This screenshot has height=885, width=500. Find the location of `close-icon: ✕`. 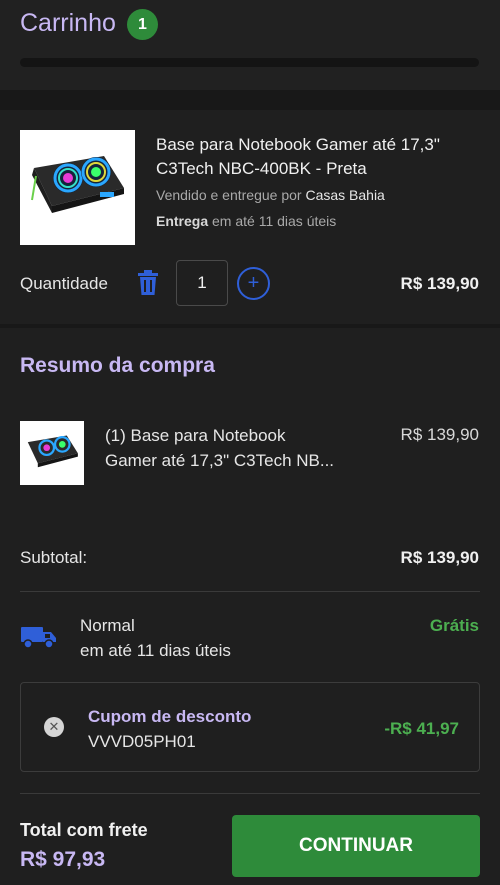

close-icon: ✕ is located at coordinates (54, 727).